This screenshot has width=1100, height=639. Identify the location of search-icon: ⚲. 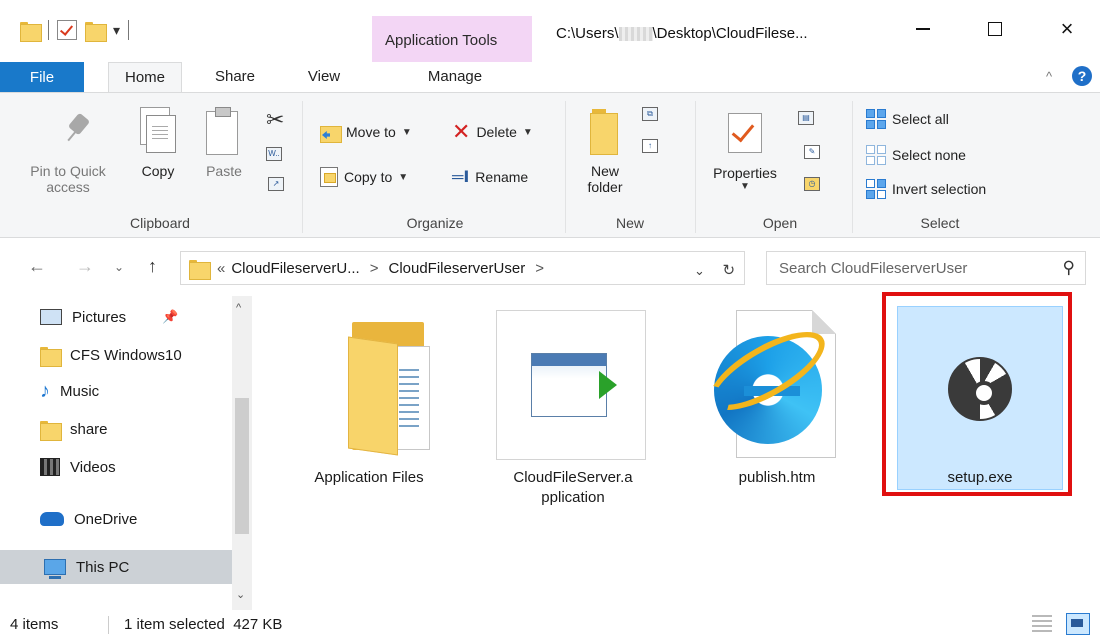
(1069, 268).